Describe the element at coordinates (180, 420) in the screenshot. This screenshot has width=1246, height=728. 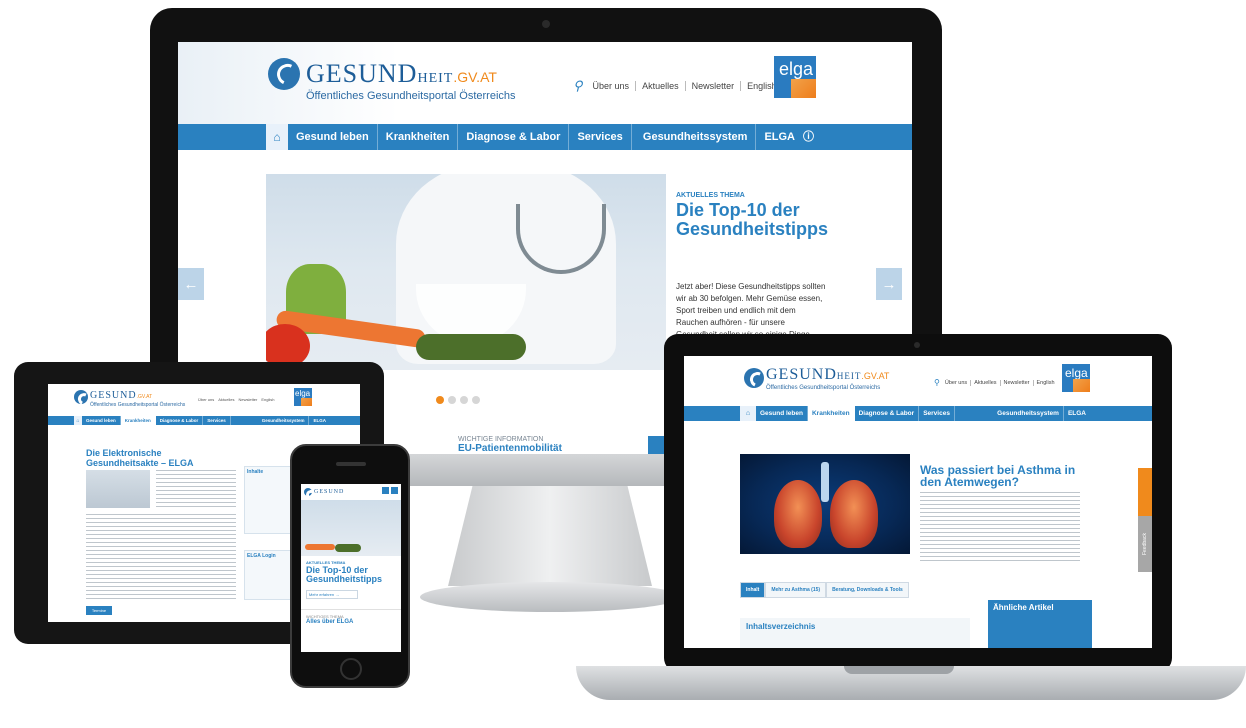
I see `tablet-nav-diagnose: Diagnose & Labor` at that location.